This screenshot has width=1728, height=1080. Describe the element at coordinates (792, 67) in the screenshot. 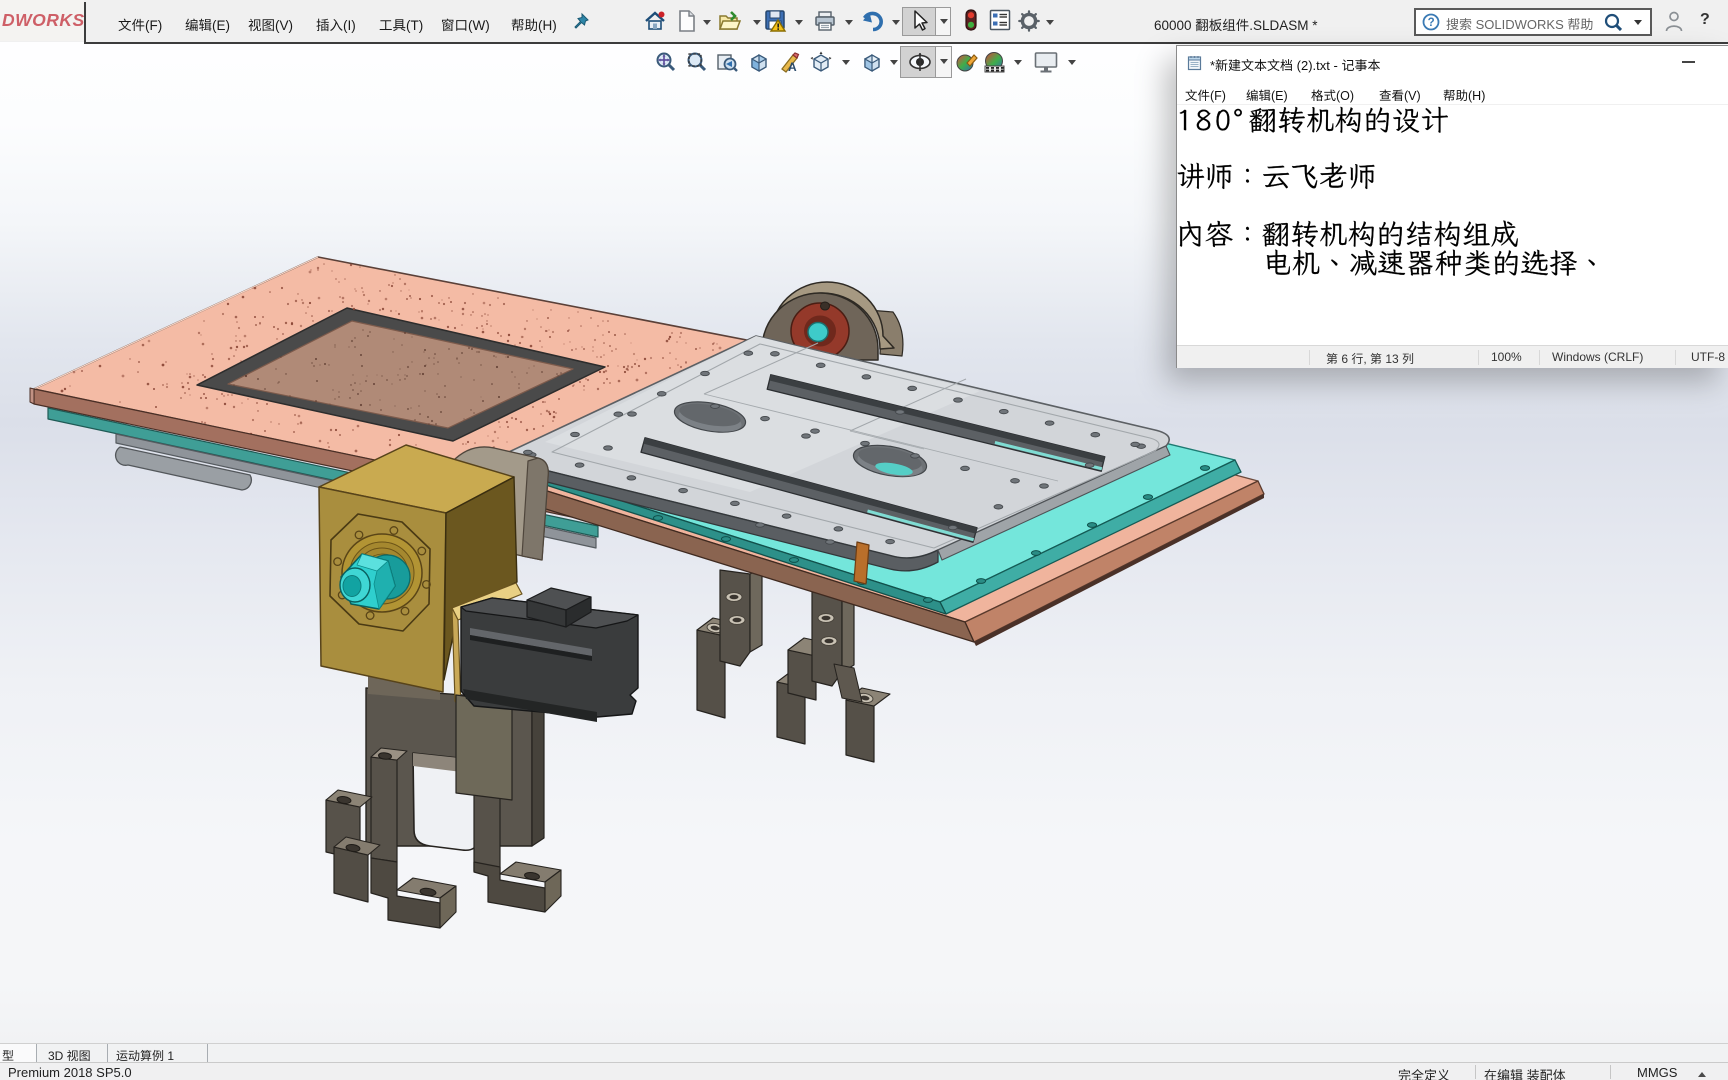

I see `svg-text: A` at that location.